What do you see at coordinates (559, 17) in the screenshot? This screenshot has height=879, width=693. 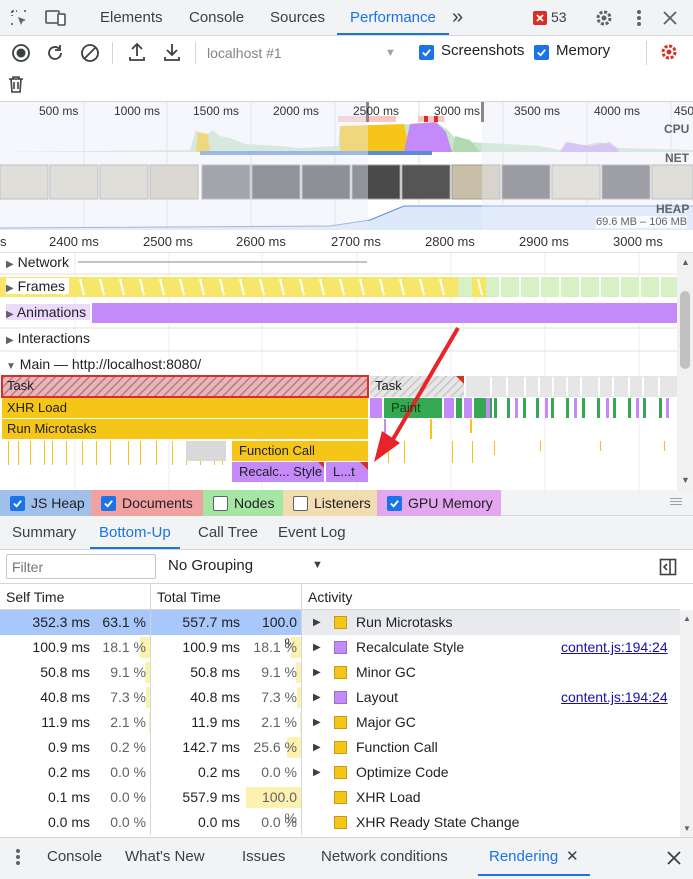 I see `error-count: 53` at bounding box center [559, 17].